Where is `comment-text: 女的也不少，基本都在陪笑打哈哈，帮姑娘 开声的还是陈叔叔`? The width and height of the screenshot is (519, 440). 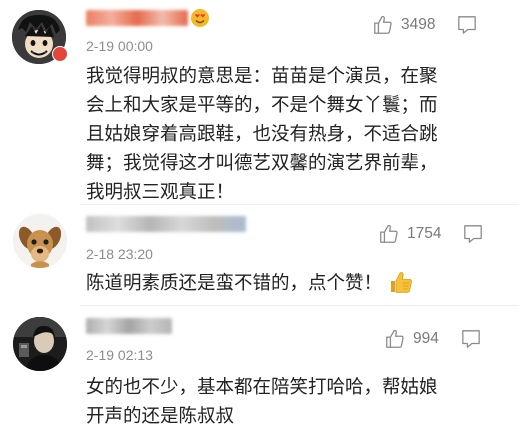
comment-text: 女的也不少，基本都在陪笑打哈哈，帮姑娘 开声的还是陈叔叔 is located at coordinates (296, 402).